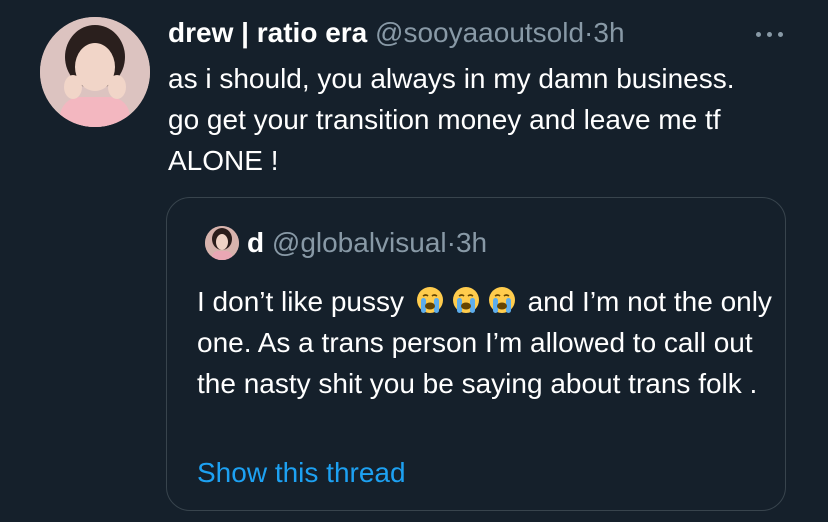  I want to click on quoted-timestamp: 3h, so click(471, 242).